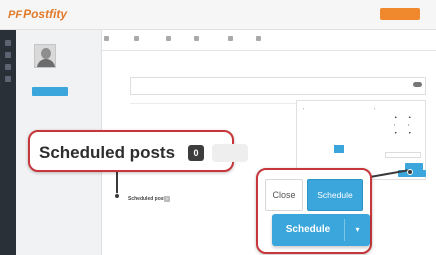 This screenshot has height=255, width=436. Describe the element at coordinates (8, 43) in the screenshot. I see `compose-icon` at that location.